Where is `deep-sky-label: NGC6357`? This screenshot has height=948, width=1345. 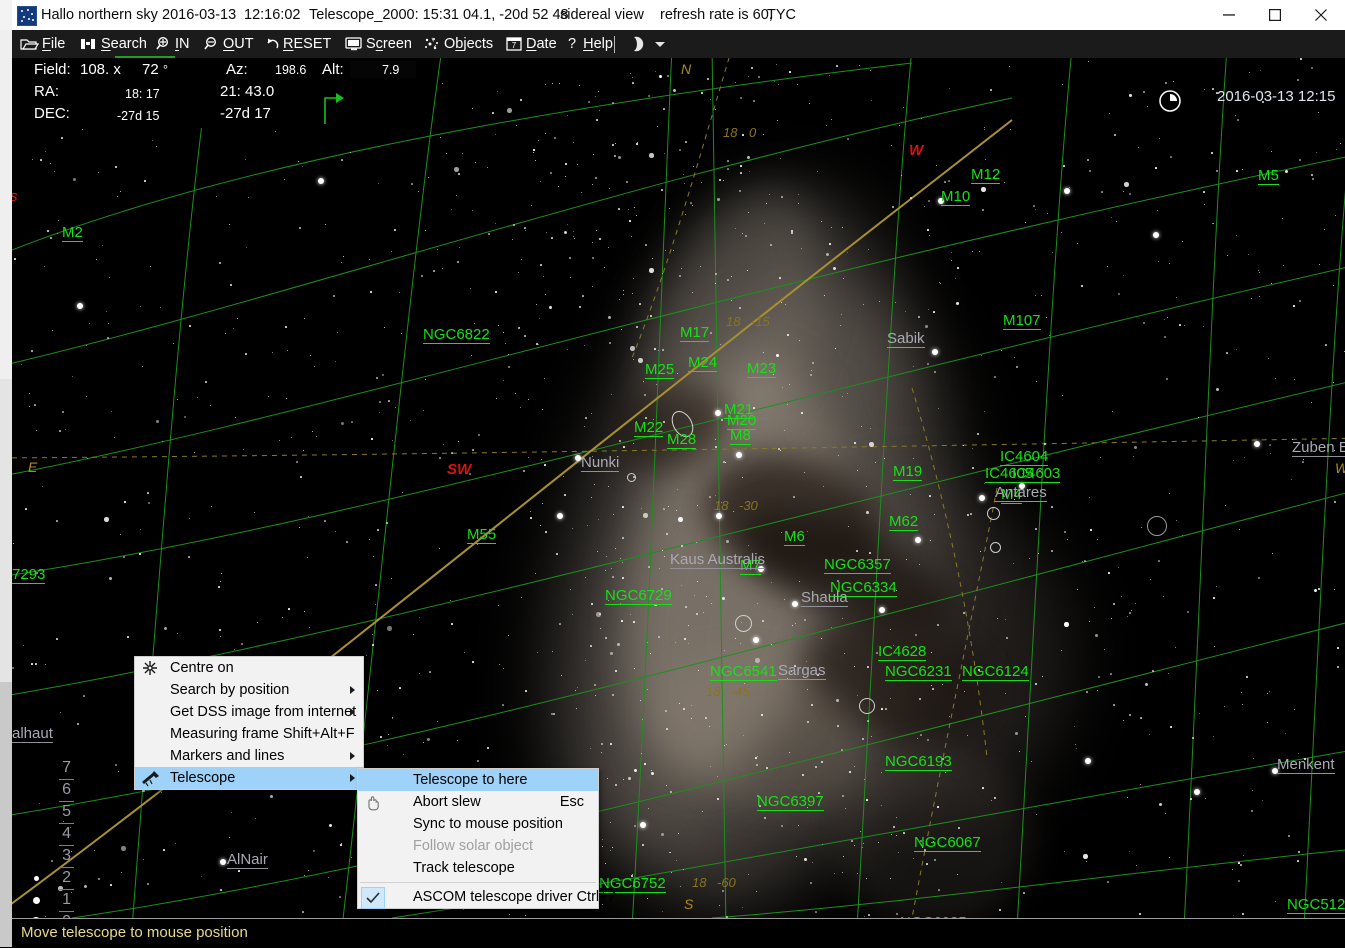
deep-sky-label: NGC6357 is located at coordinates (857, 565).